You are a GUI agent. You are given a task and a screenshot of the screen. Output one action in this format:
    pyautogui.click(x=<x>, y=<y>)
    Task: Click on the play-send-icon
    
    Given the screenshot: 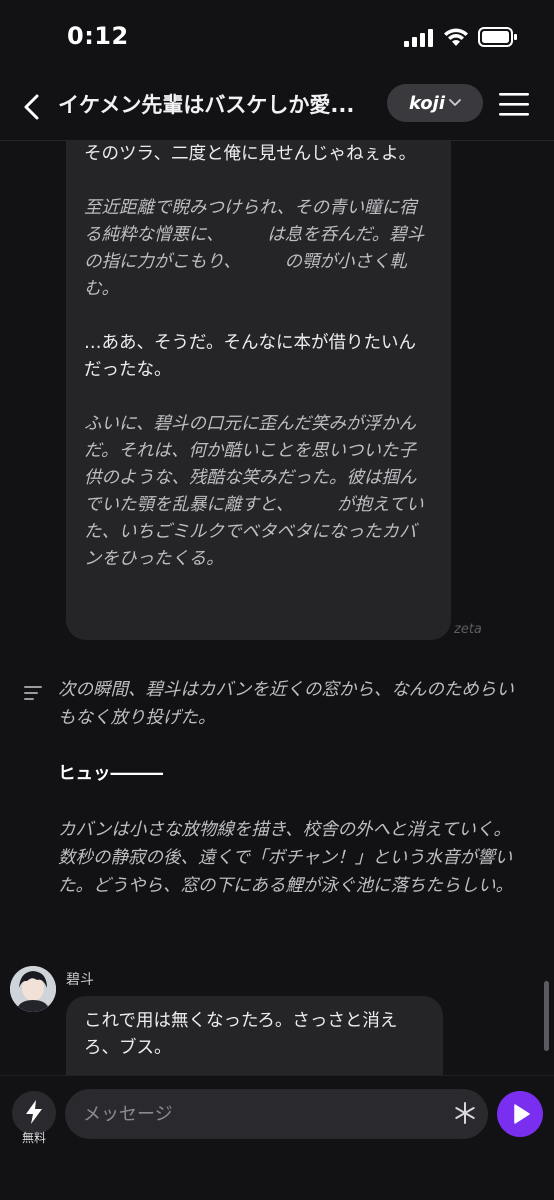 What is the action you would take?
    pyautogui.click(x=522, y=1114)
    